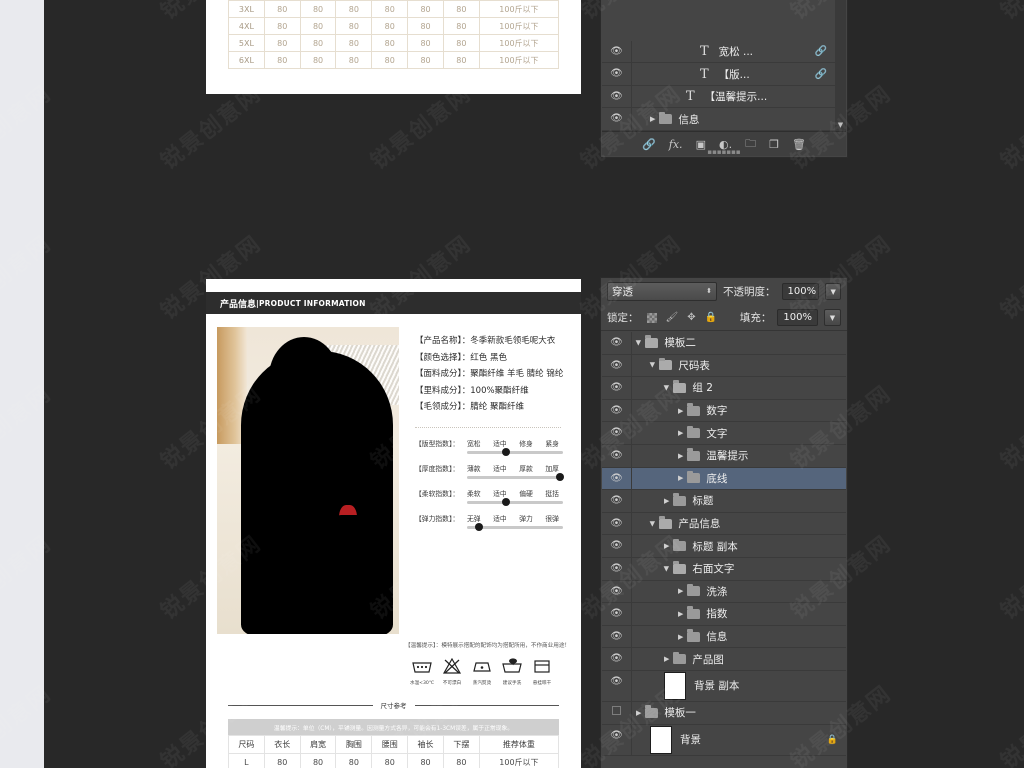 The width and height of the screenshot is (1024, 768). What do you see at coordinates (723, 152) in the screenshot?
I see `panel-grip-top: ▪▪▪▪▪▪▪` at bounding box center [723, 152].